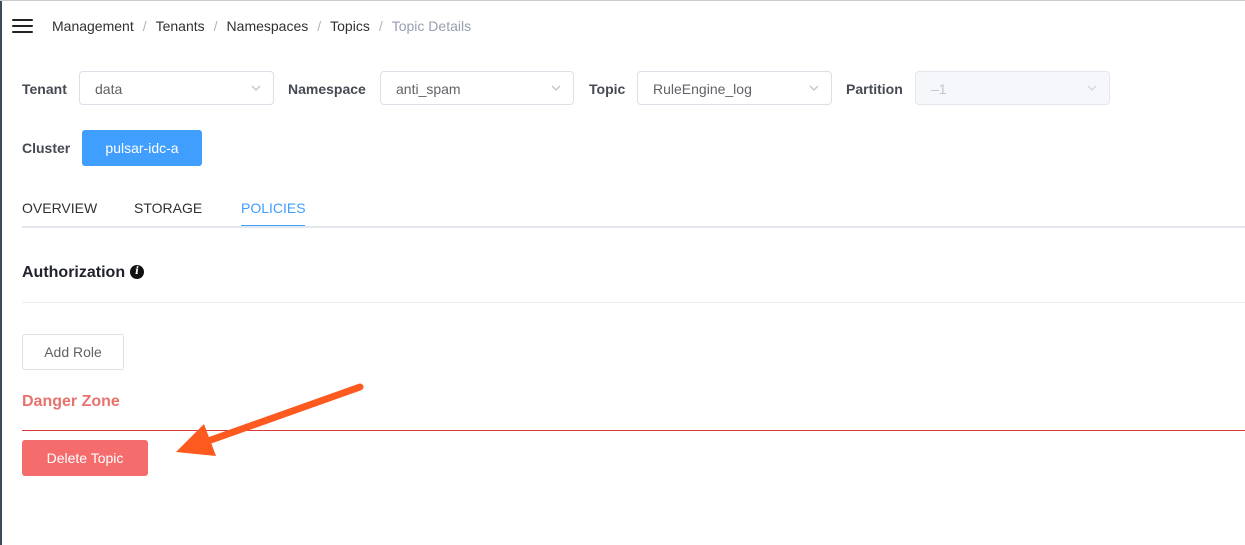  I want to click on partition-label: Partition, so click(874, 89).